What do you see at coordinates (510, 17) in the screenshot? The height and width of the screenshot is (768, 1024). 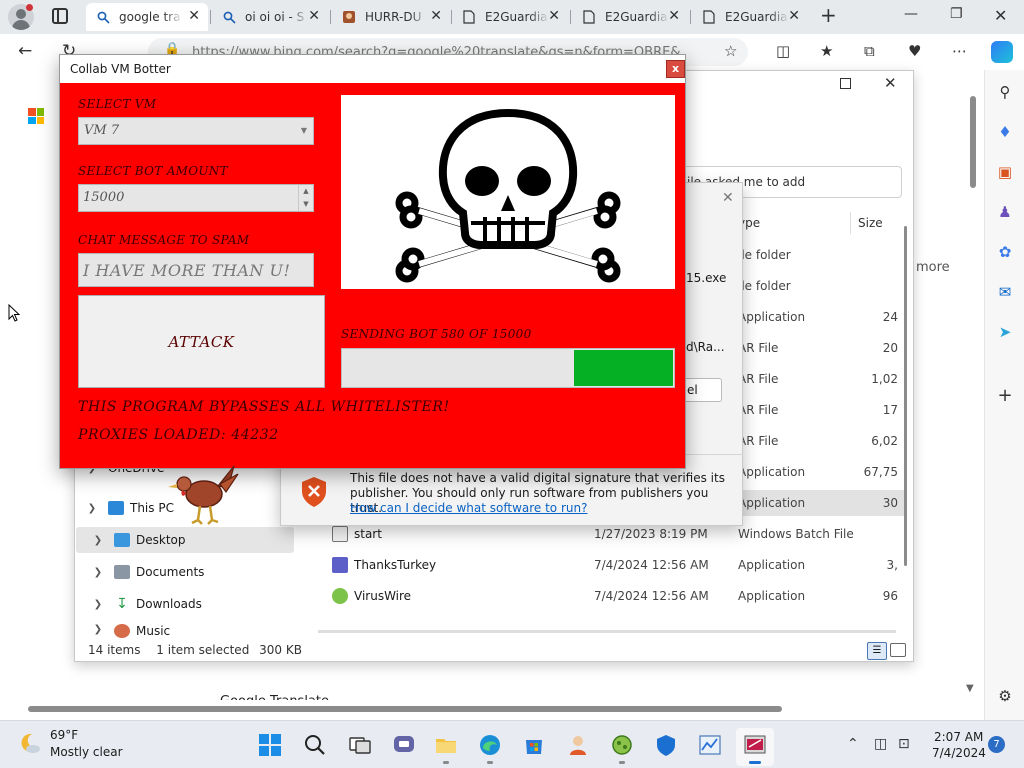 I see `browser-tab-4: E2Guardia ✕` at bounding box center [510, 17].